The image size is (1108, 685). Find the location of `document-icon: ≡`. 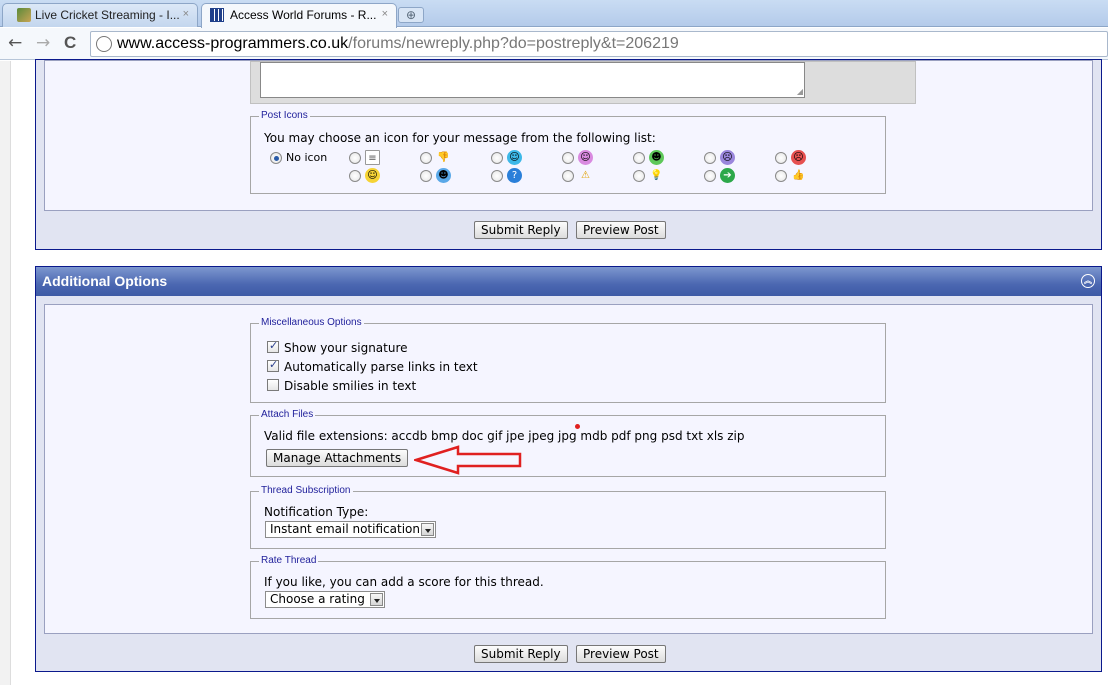

document-icon: ≡ is located at coordinates (372, 157).